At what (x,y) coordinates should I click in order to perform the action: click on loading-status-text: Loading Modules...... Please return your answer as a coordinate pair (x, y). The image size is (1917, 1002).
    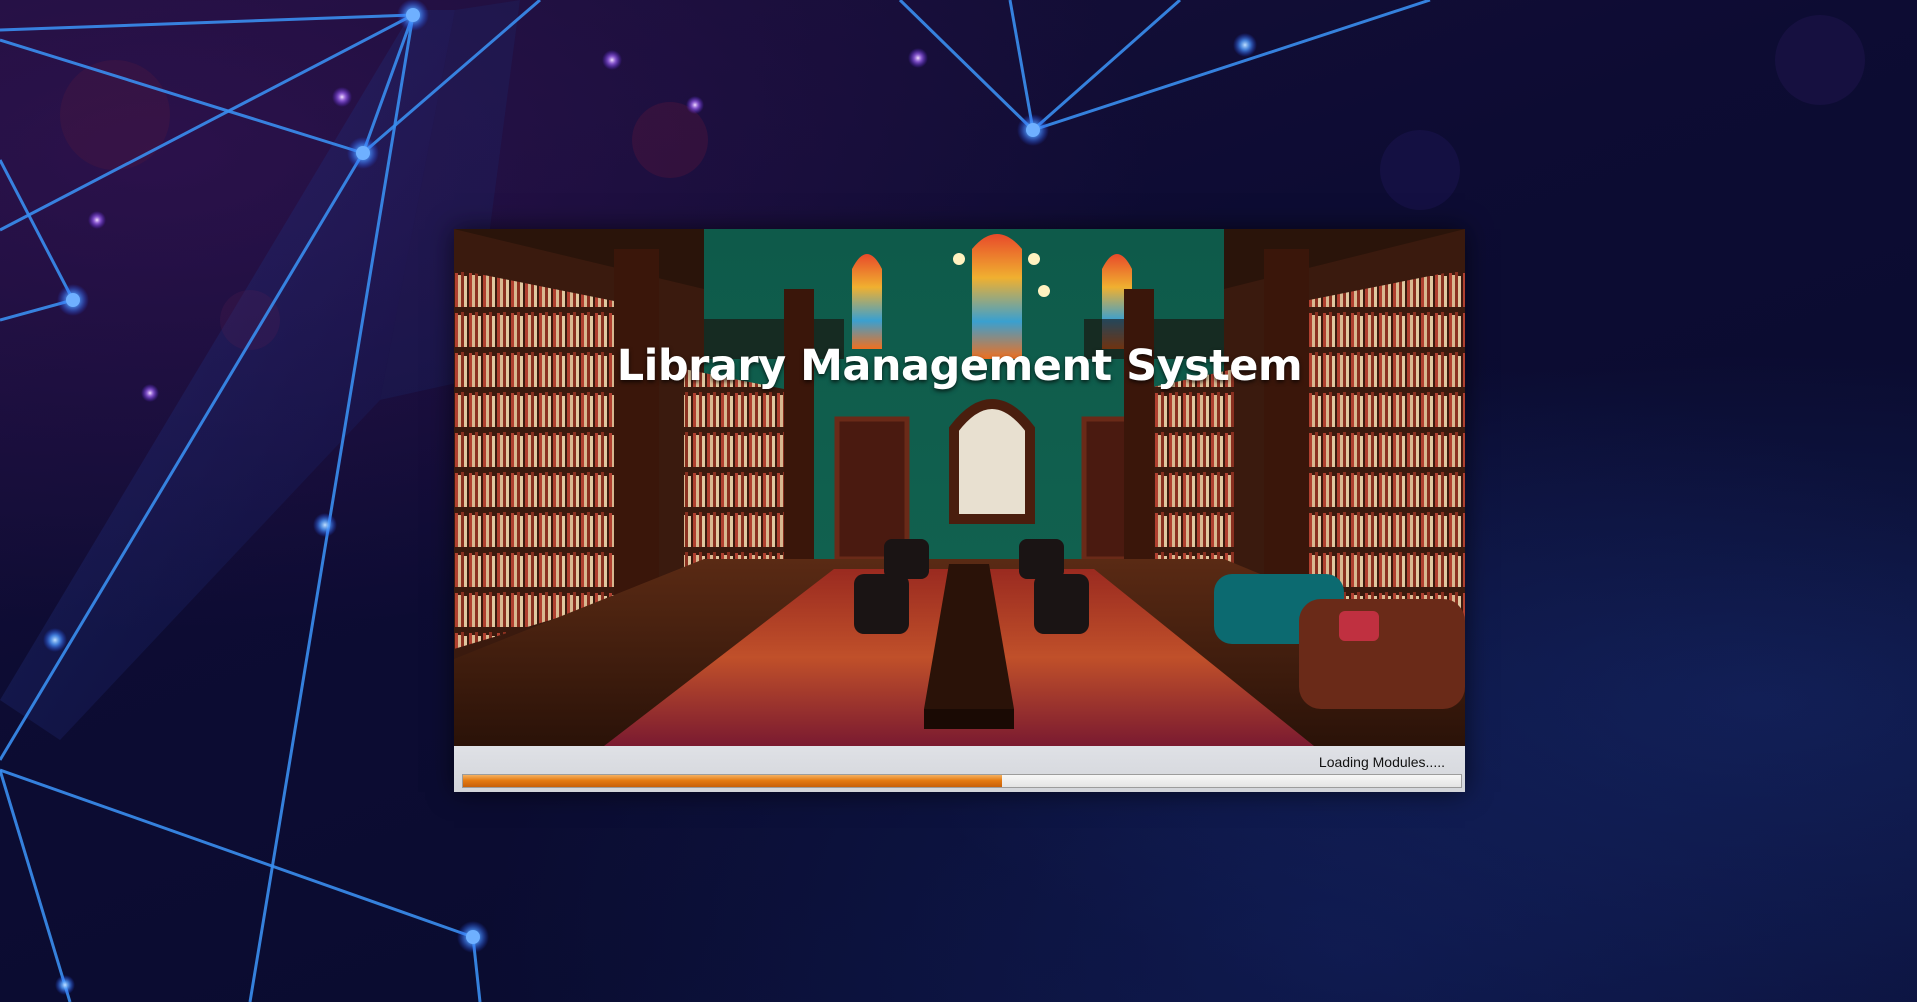
    Looking at the image, I should click on (1381, 762).